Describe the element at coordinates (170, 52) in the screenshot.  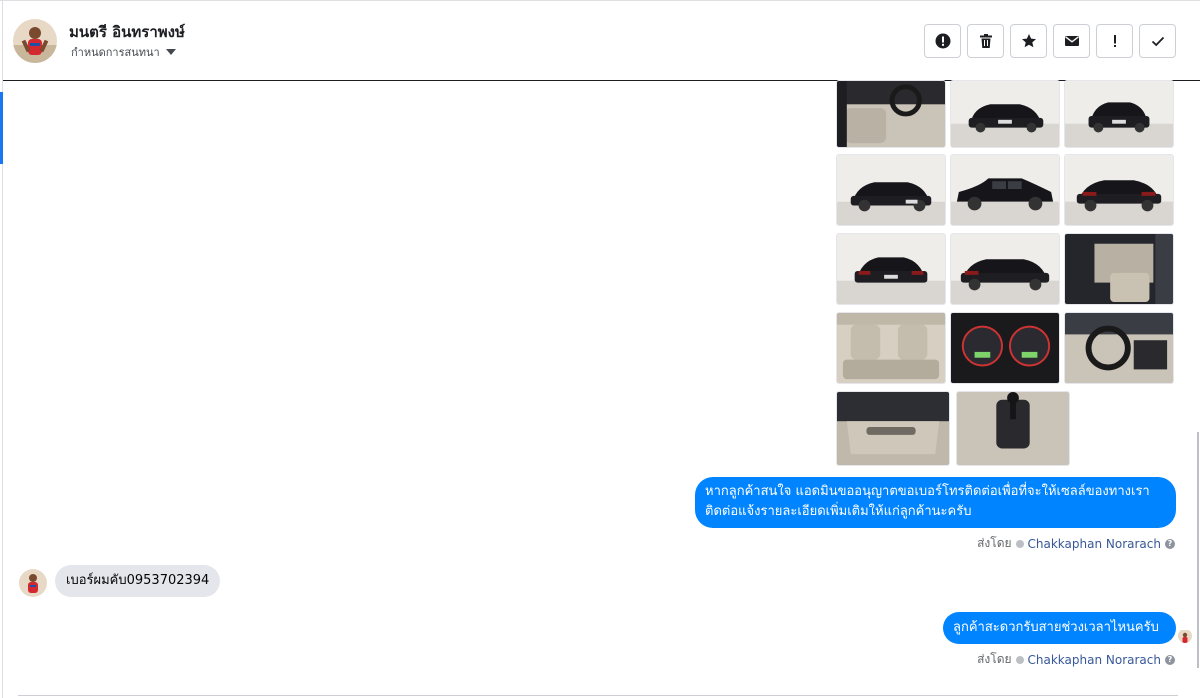
I see `caret-down-icon` at that location.